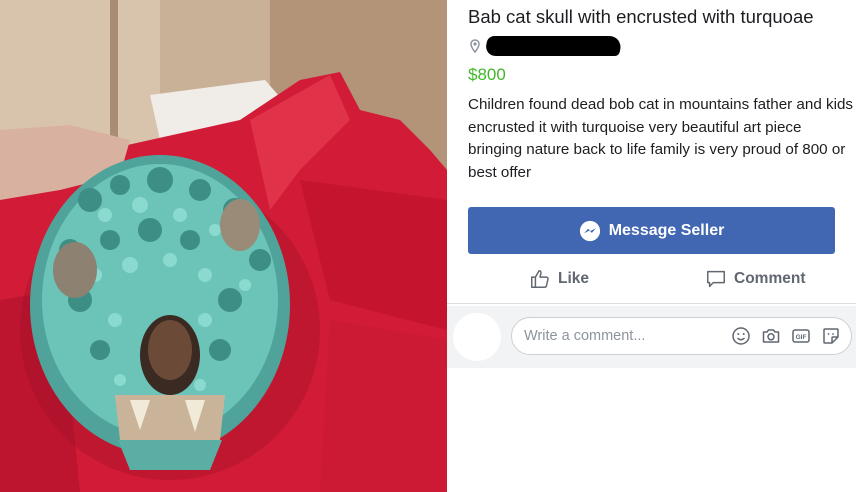 The width and height of the screenshot is (856, 492). What do you see at coordinates (666, 230) in the screenshot?
I see `message-seller-label: Message Seller` at bounding box center [666, 230].